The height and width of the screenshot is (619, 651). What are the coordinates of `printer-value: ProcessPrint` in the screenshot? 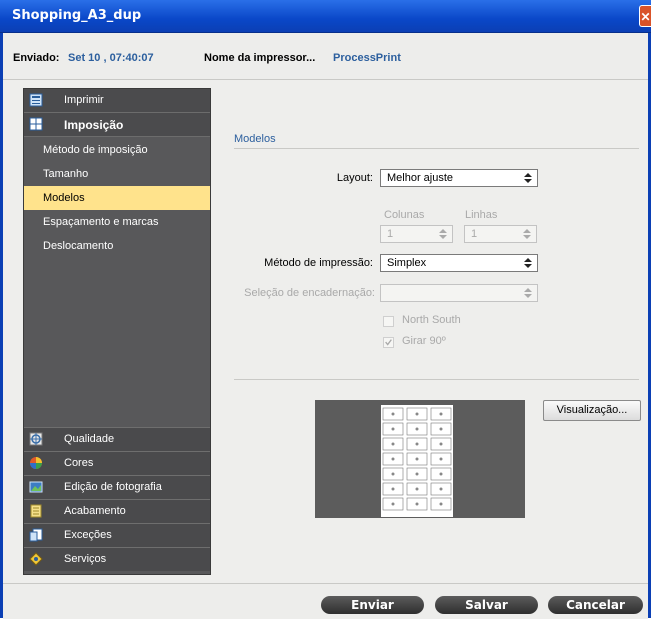 It's located at (367, 58).